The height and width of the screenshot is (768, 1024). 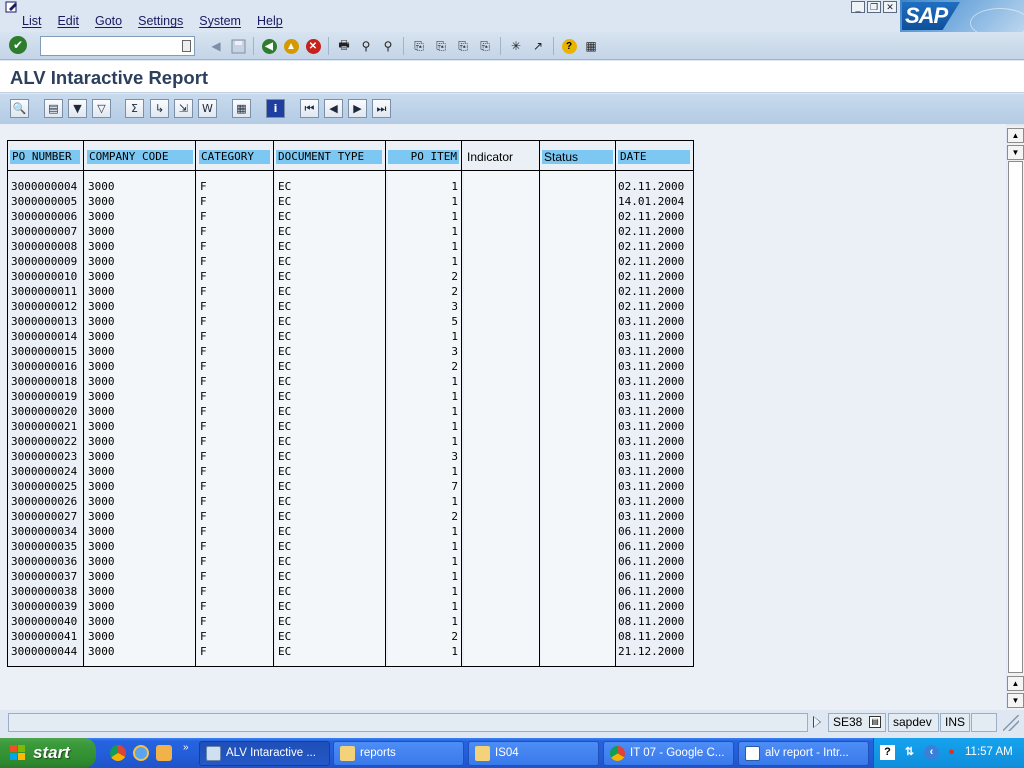 What do you see at coordinates (350, 621) in the screenshot?
I see `table-row: 3000000040 3000 F EC 1 08.11.2000` at bounding box center [350, 621].